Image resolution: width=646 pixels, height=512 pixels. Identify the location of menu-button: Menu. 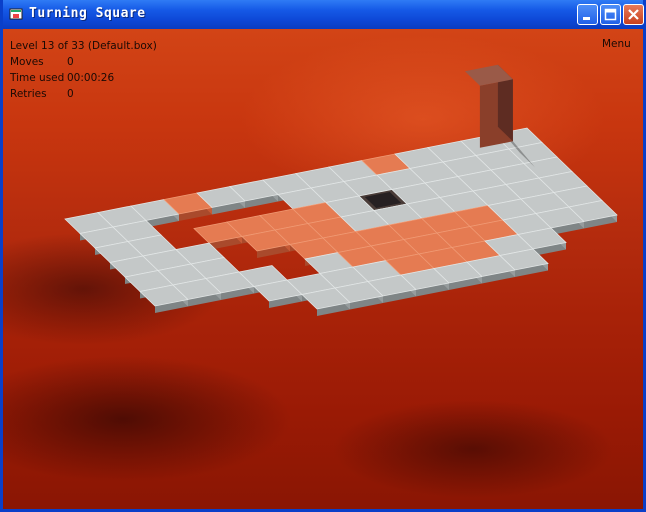
(616, 44).